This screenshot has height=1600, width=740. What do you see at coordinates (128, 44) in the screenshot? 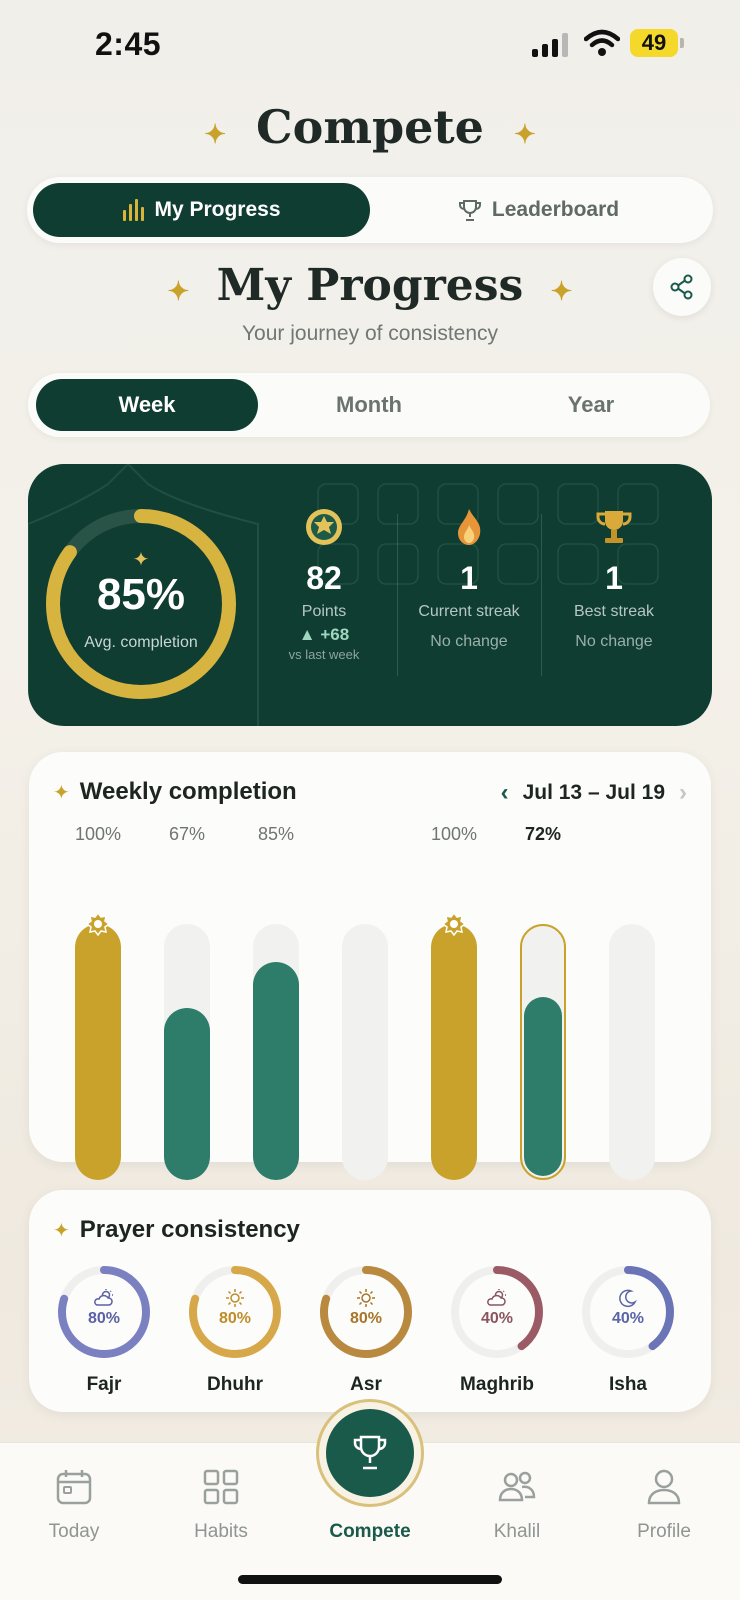
I see `status-time: 2:45` at bounding box center [128, 44].